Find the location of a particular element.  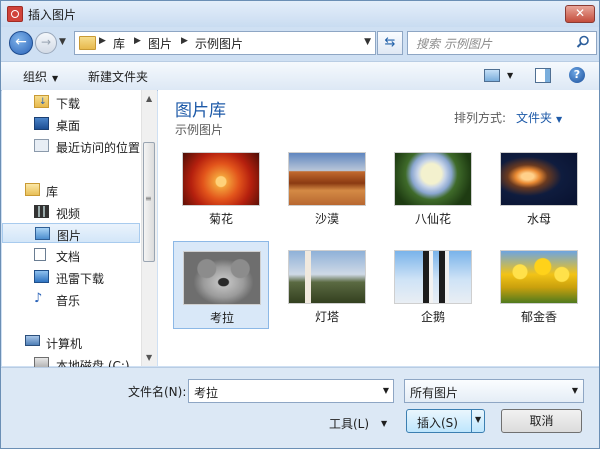

file-thumbnail: 水母 is located at coordinates (539, 187).